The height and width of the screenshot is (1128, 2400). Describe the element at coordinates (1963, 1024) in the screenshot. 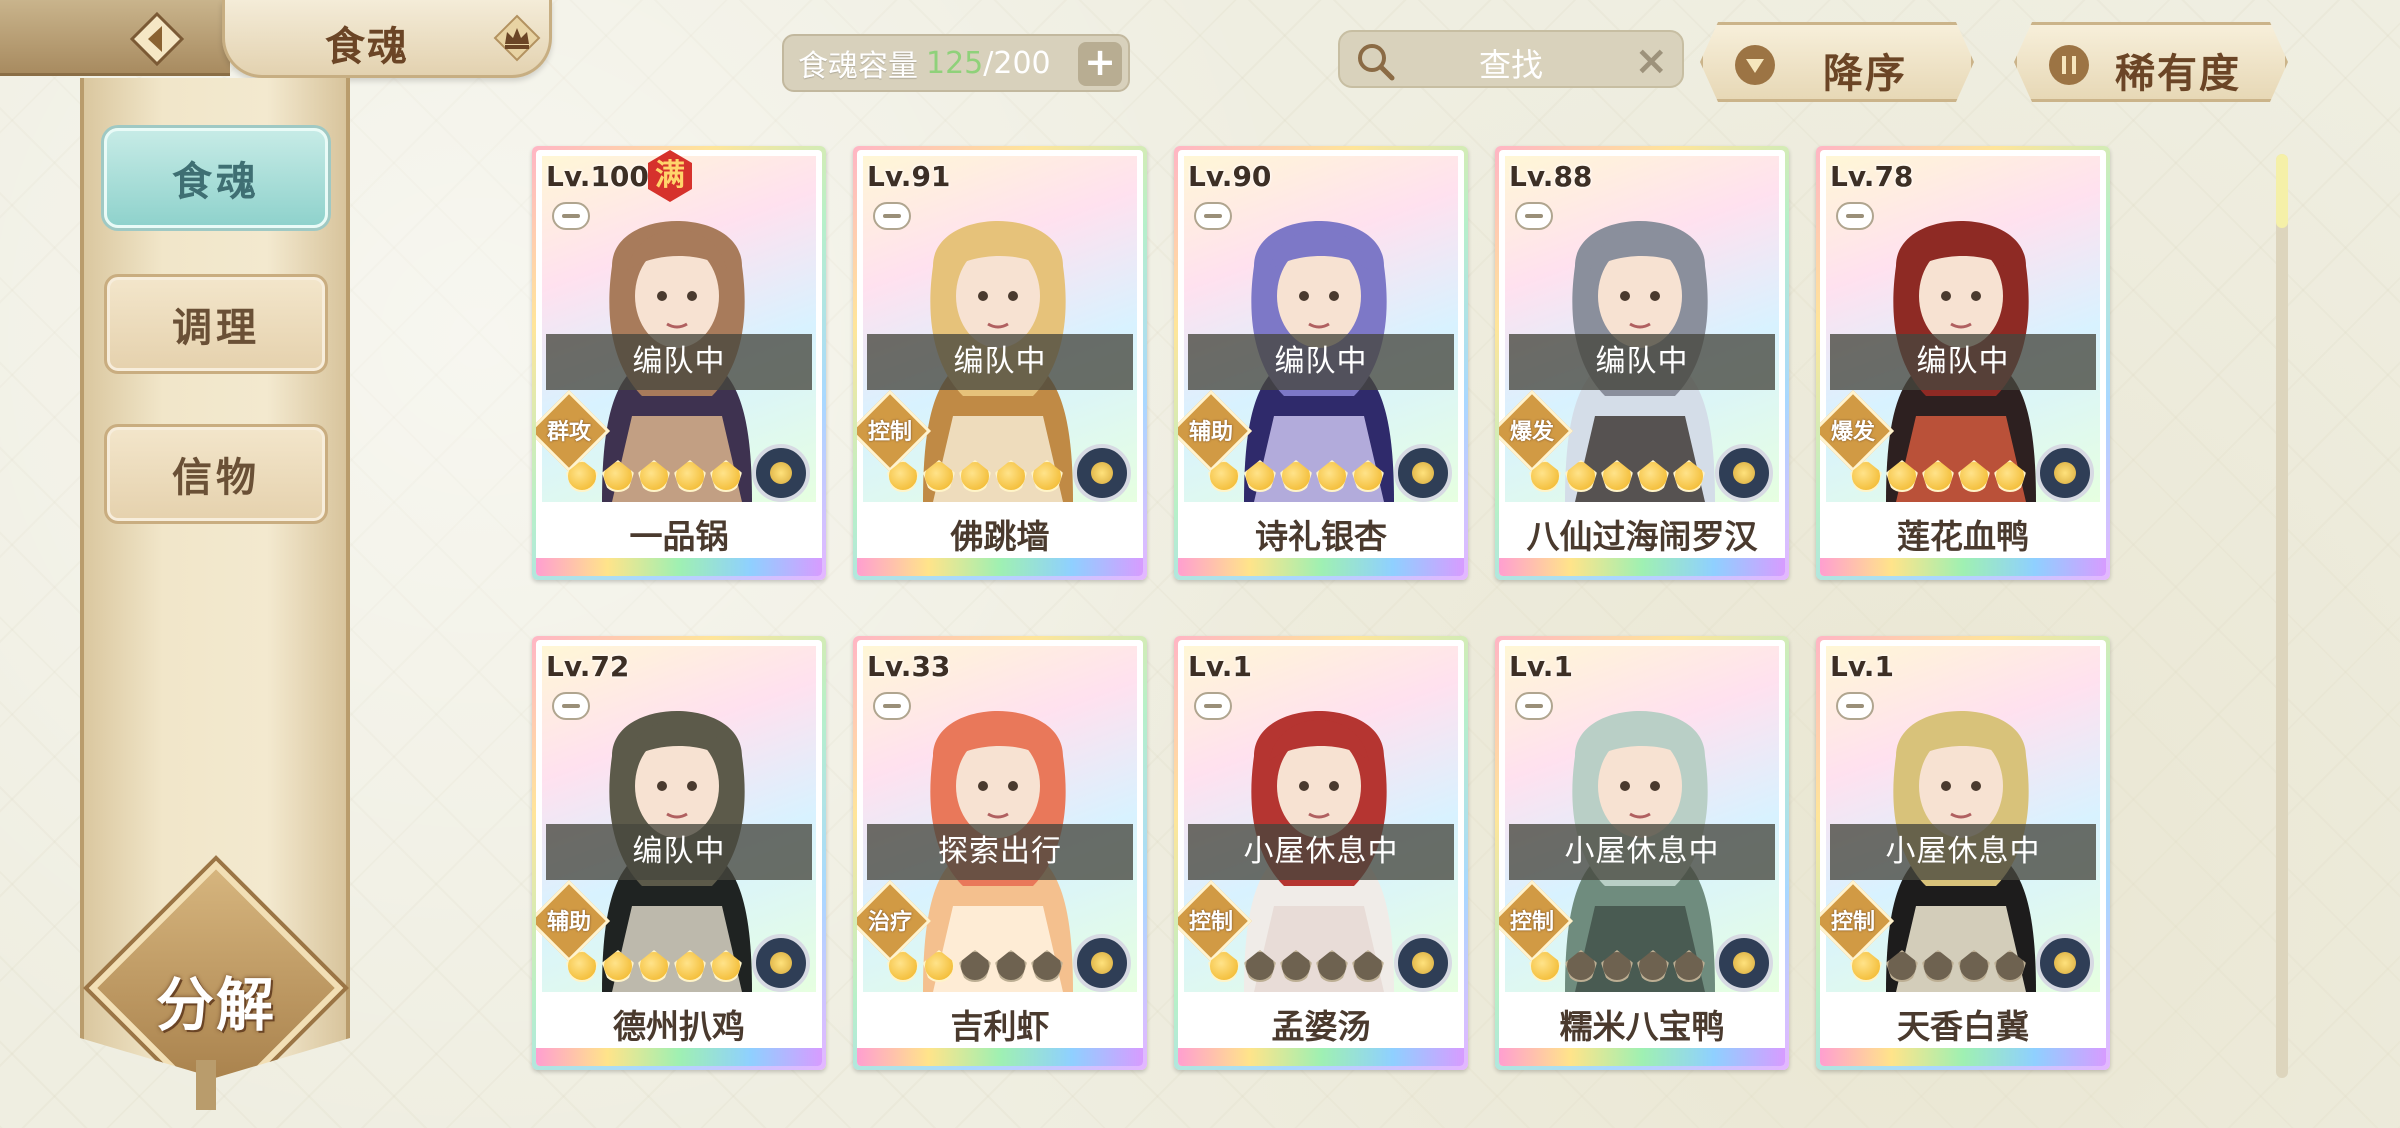

I see `character-name: 天香白冀` at that location.